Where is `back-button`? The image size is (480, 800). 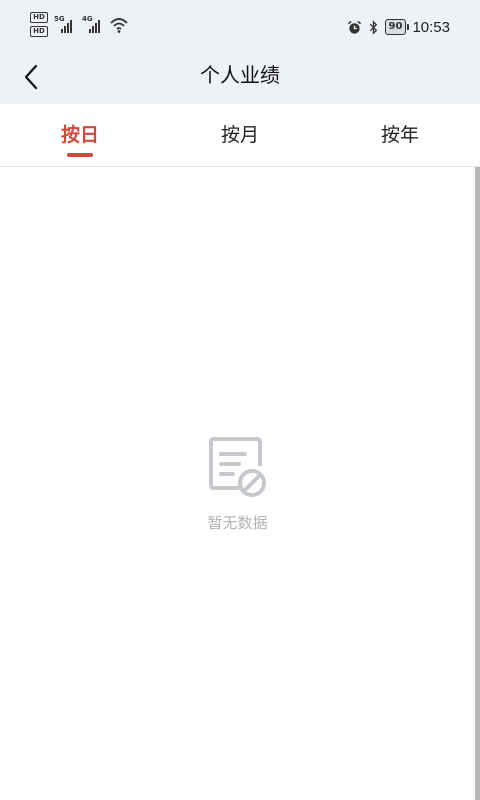 back-button is located at coordinates (31, 77).